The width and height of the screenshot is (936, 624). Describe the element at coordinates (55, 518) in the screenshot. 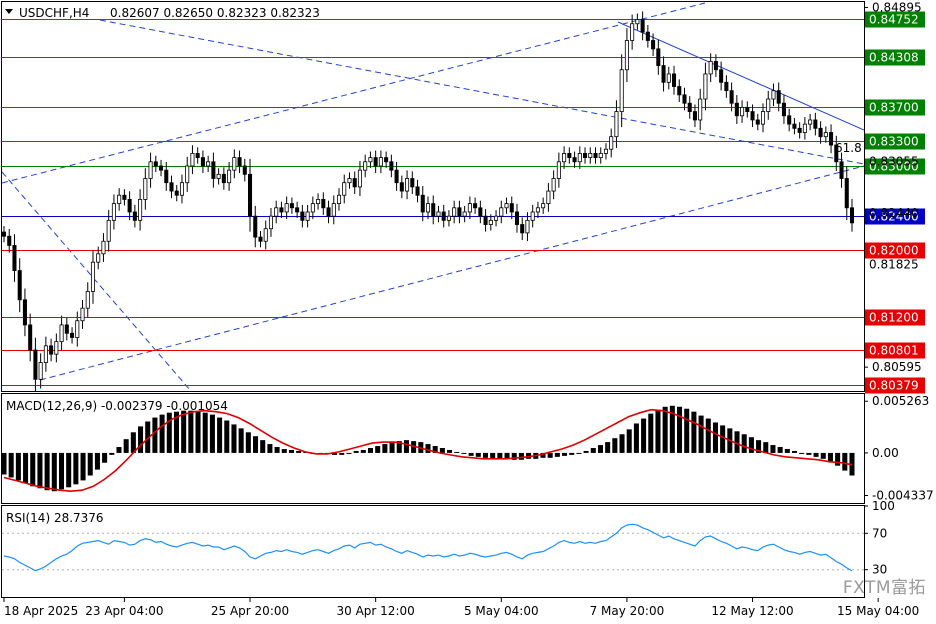

I see `rsi-label: RSI(14) 28.7376` at that location.